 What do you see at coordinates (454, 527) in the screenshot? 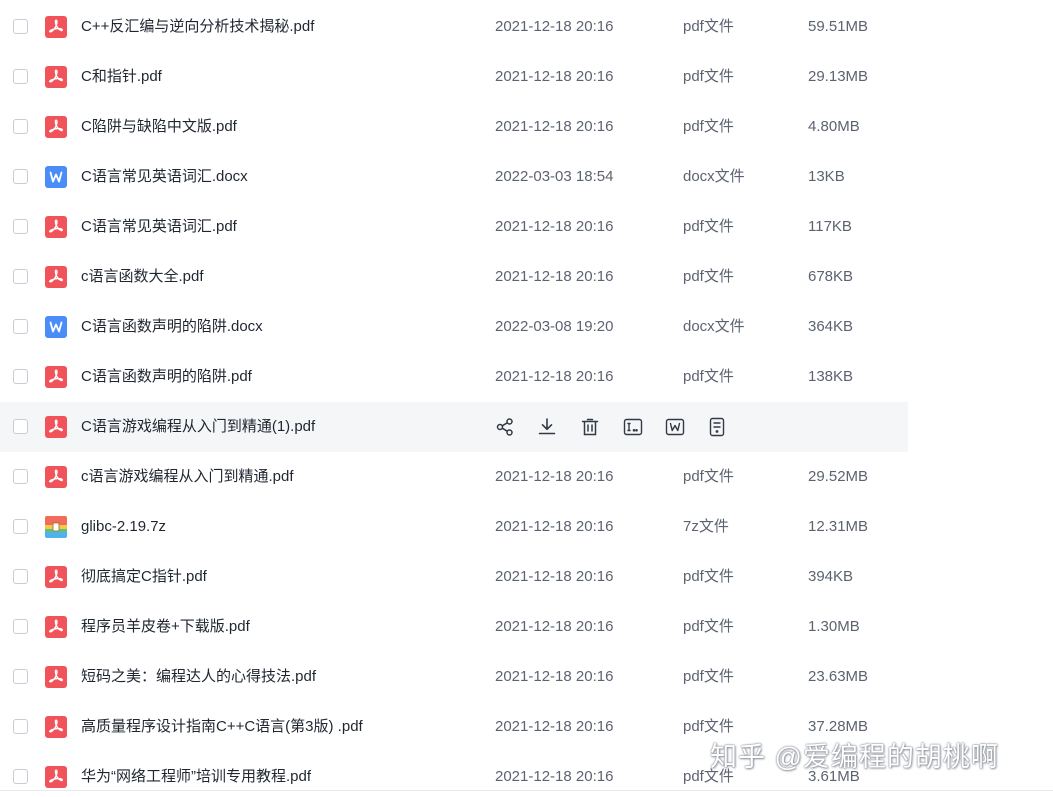
I see `file-row: glibc-2.19.7z 2021-12-18 20:16 7z文件 12.31MB` at bounding box center [454, 527].